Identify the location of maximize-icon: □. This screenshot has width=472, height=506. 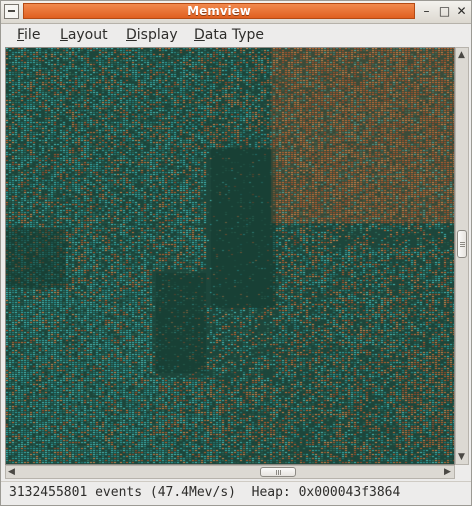
(444, 11).